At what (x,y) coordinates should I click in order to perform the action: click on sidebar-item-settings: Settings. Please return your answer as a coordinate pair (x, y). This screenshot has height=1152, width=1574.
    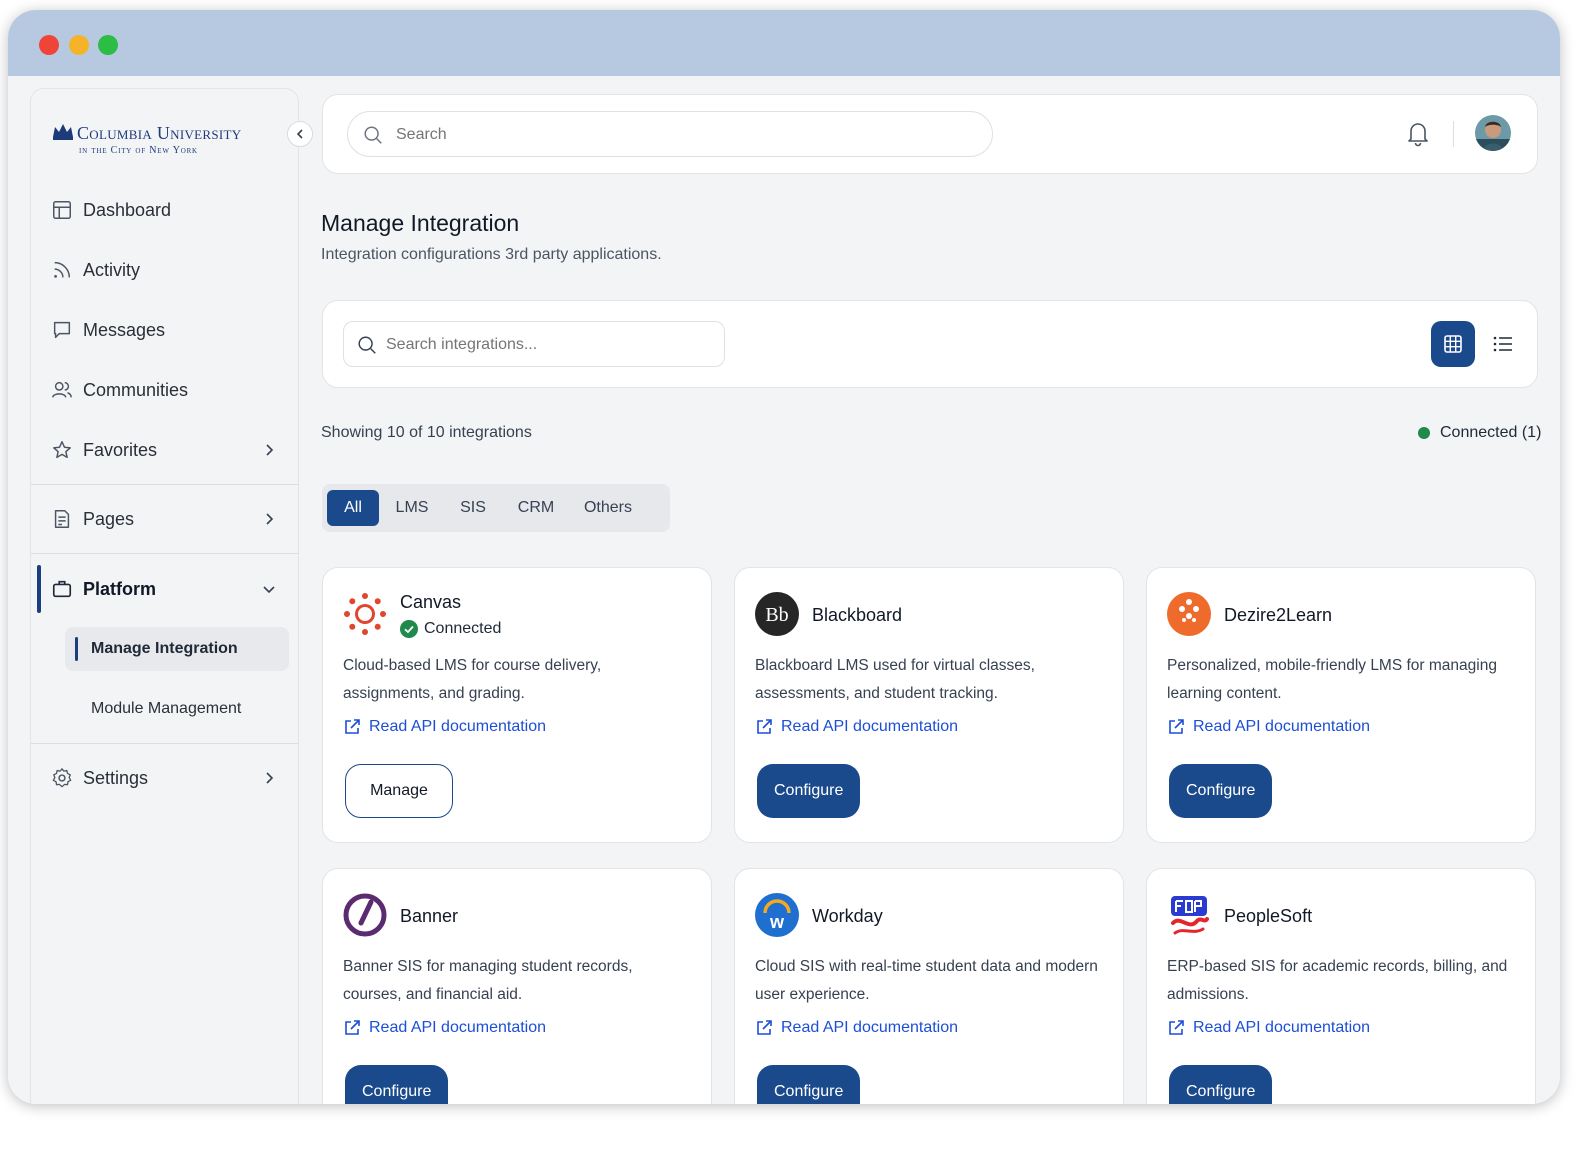
    Looking at the image, I should click on (164, 778).